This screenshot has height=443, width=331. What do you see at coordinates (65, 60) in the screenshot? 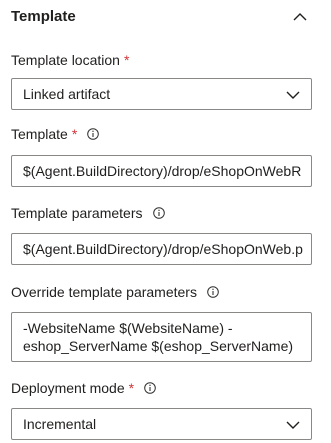
I see `template-location-label-text: Template location` at bounding box center [65, 60].